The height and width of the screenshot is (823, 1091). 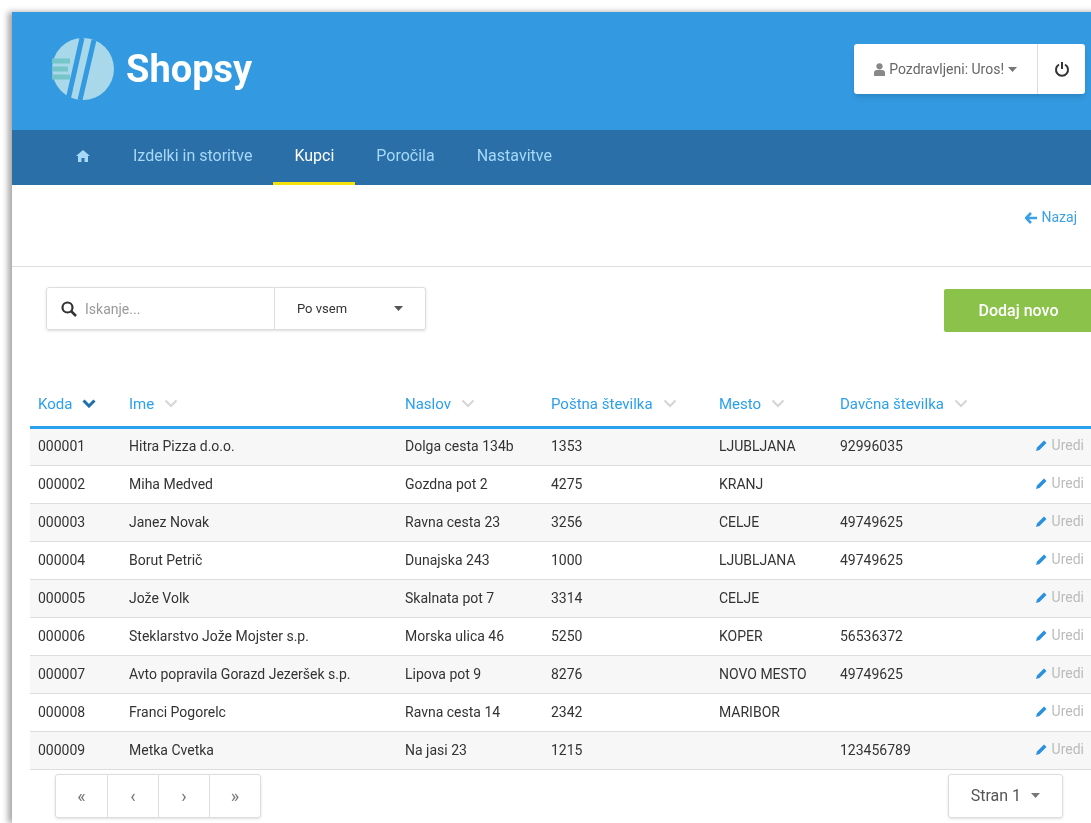 What do you see at coordinates (740, 403) in the screenshot?
I see `column-header: Mesto` at bounding box center [740, 403].